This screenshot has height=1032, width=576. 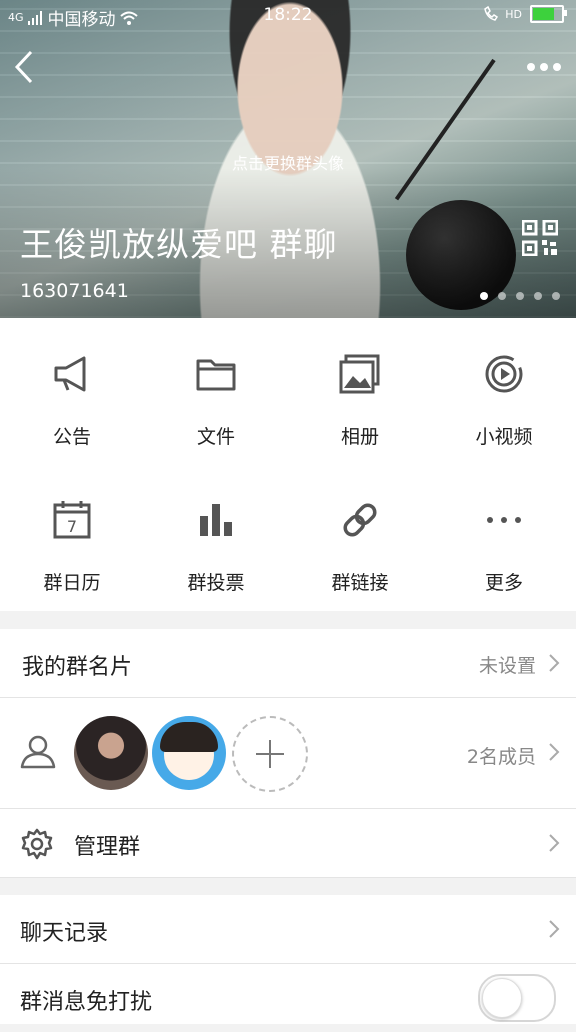 I want to click on member-count: 2名成员, so click(x=501, y=757).